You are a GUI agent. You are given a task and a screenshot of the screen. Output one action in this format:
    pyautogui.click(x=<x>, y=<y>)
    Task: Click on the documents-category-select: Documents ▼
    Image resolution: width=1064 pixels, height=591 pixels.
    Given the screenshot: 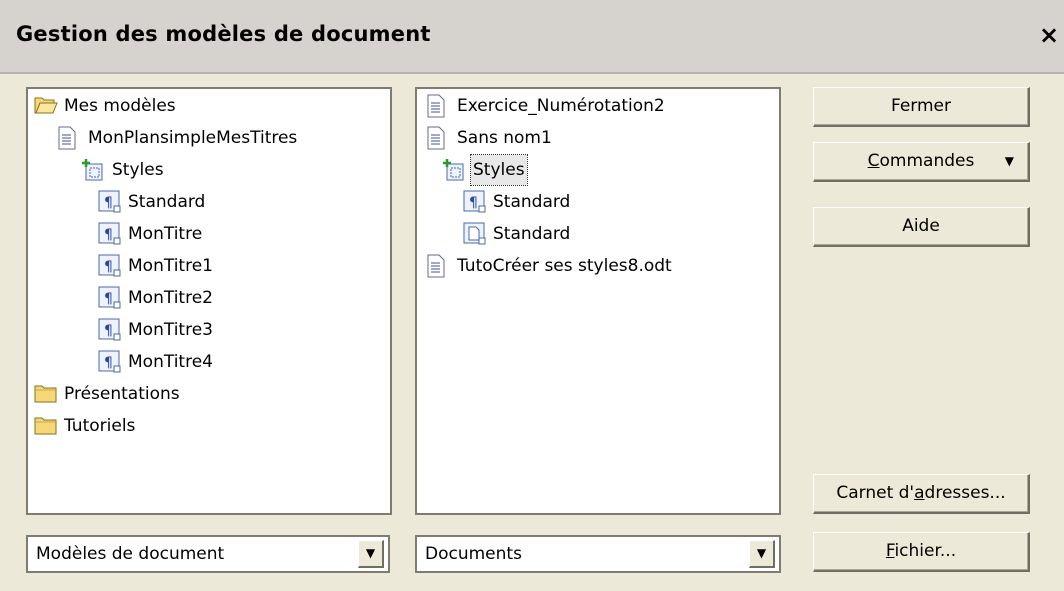 What is the action you would take?
    pyautogui.click(x=598, y=554)
    